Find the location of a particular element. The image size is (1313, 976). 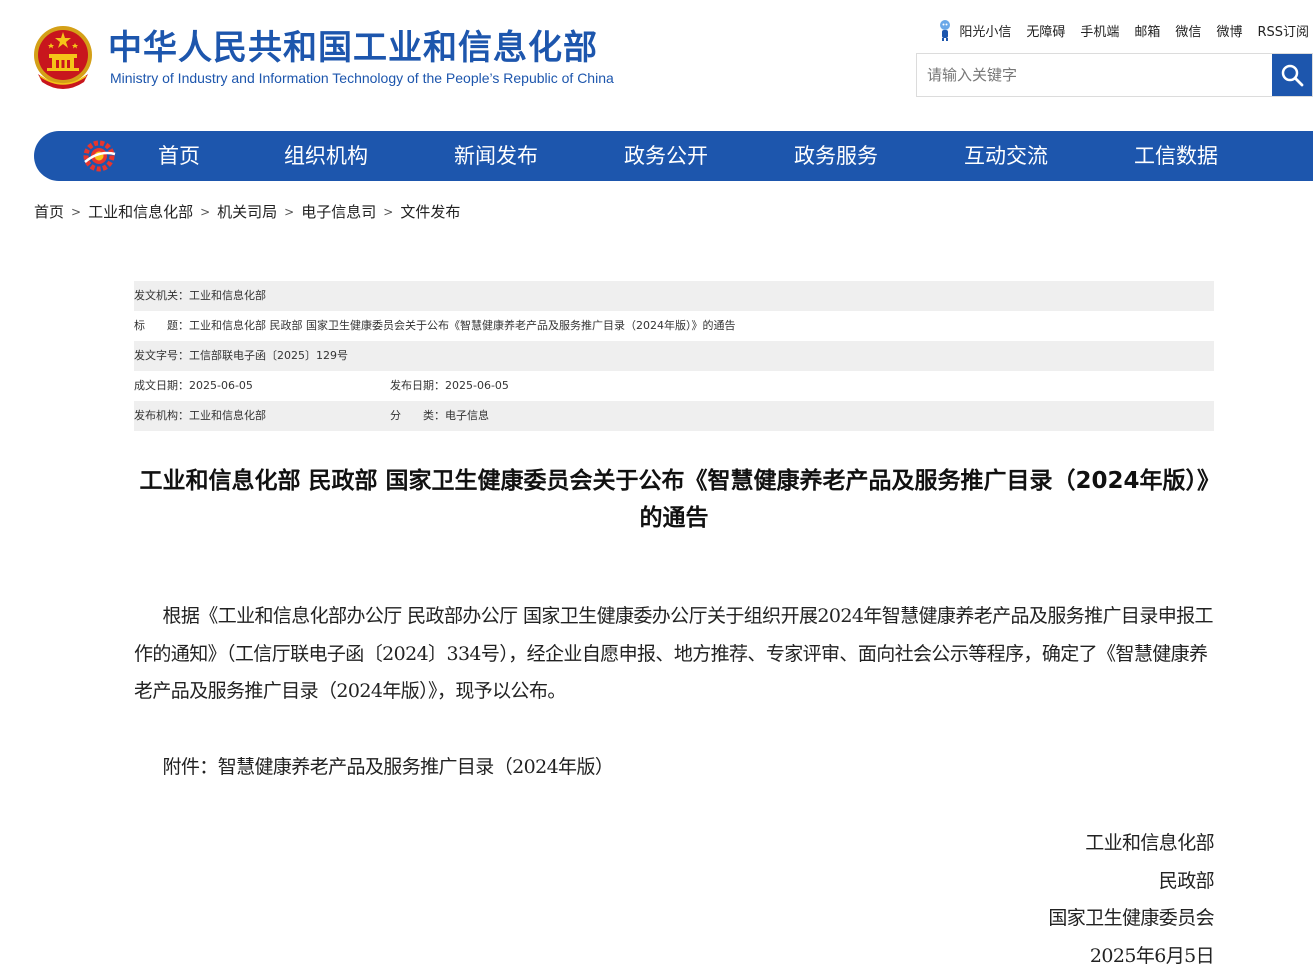

meta-doc-number: 工信部联电子函〔2025〕129号 is located at coordinates (268, 355).